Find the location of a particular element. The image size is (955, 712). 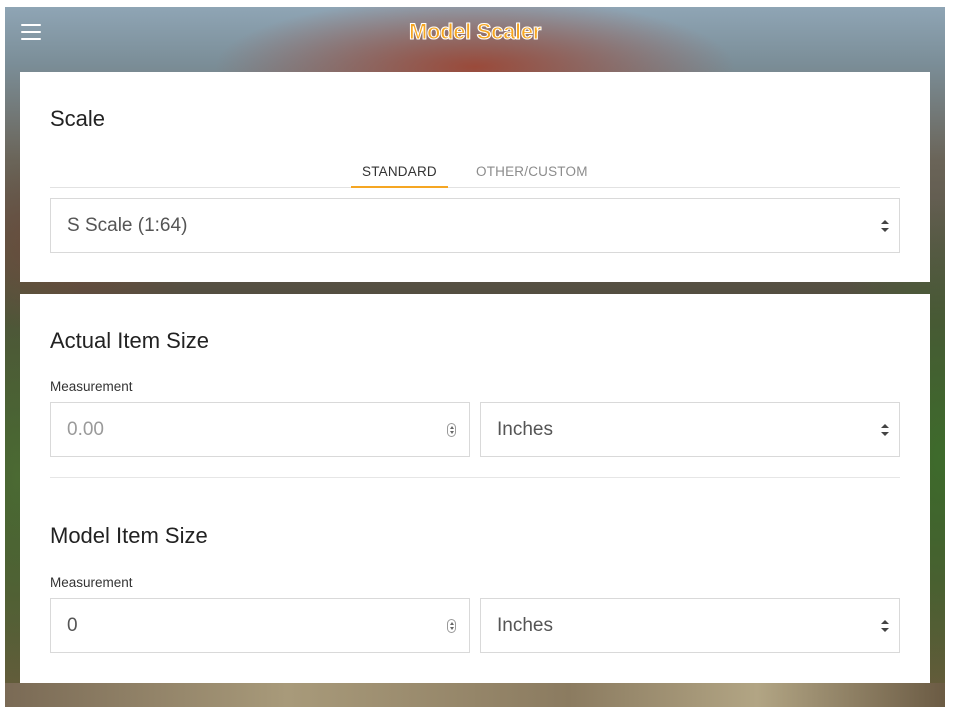

app-bar: Model Scaler is located at coordinates (475, 35).